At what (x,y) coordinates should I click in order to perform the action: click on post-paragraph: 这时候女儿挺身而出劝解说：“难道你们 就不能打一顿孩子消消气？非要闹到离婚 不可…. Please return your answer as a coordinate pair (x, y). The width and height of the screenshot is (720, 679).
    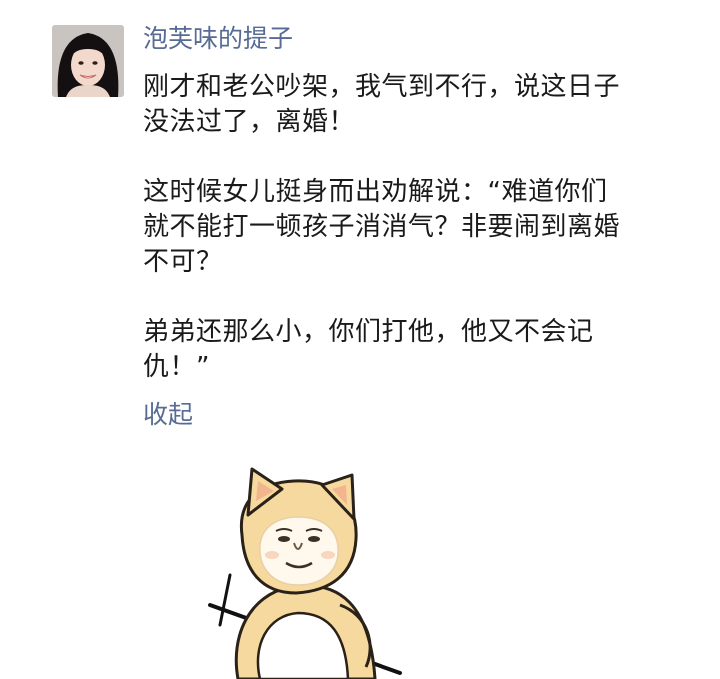
    Looking at the image, I should click on (382, 227).